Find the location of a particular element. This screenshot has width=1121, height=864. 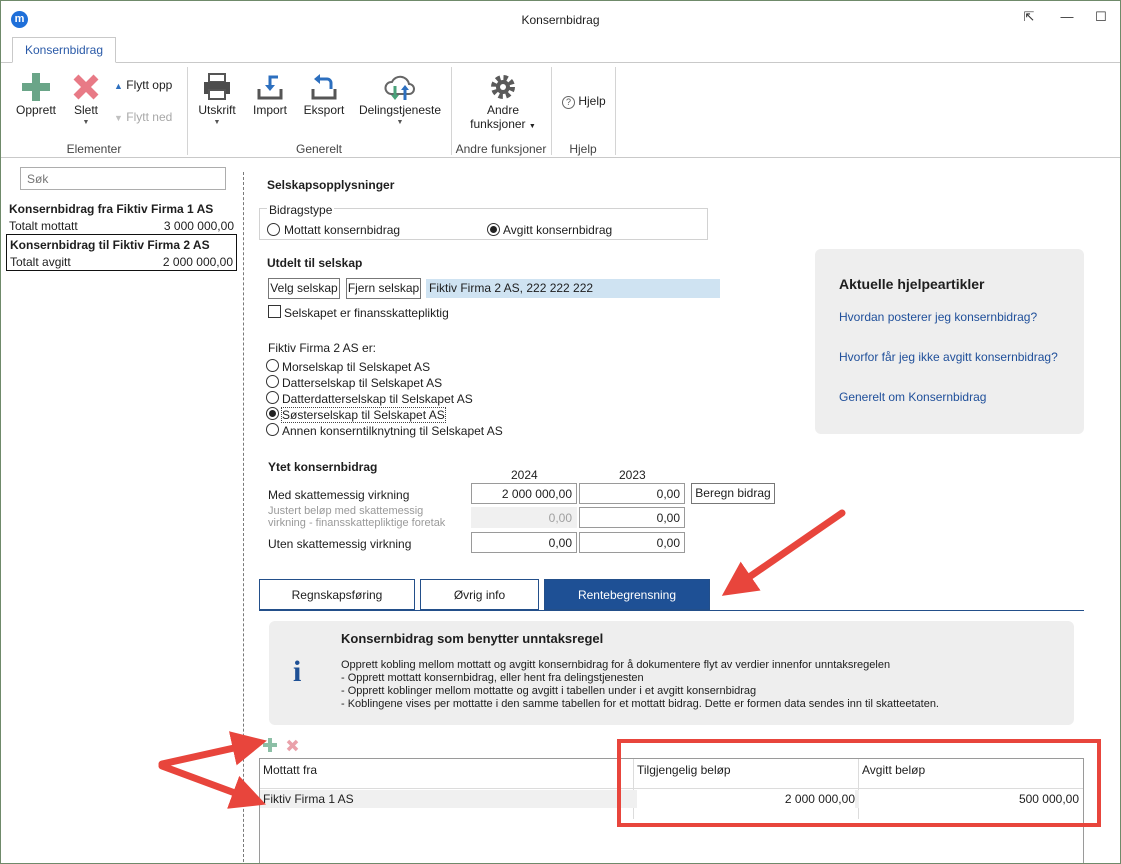

help-title: Aktuelle hjelpeartikler is located at coordinates (912, 284).